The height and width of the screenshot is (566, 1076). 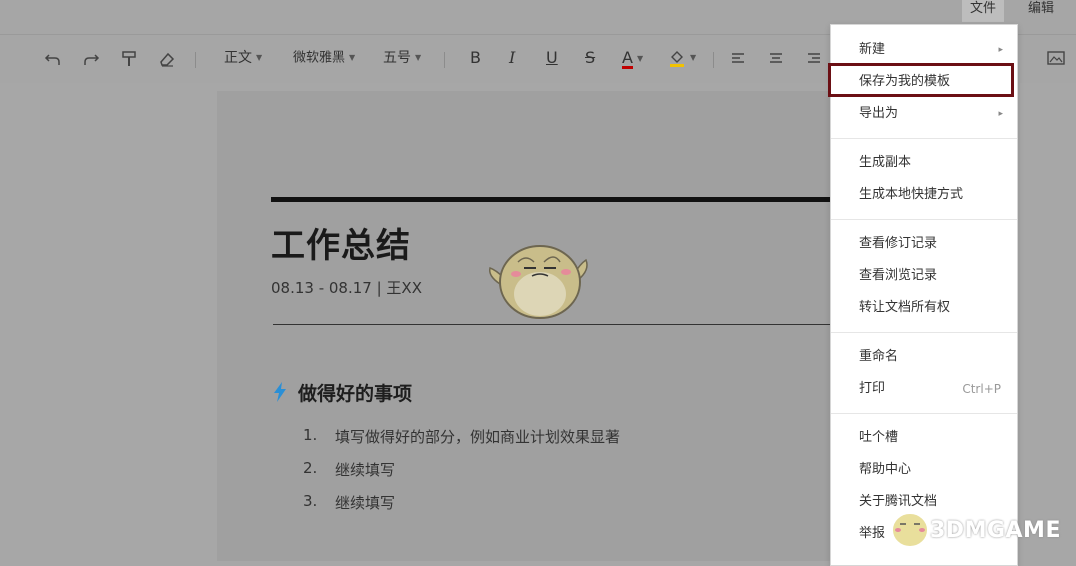 What do you see at coordinates (310, 435) in the screenshot?
I see `list-item-number: 1.` at bounding box center [310, 435].